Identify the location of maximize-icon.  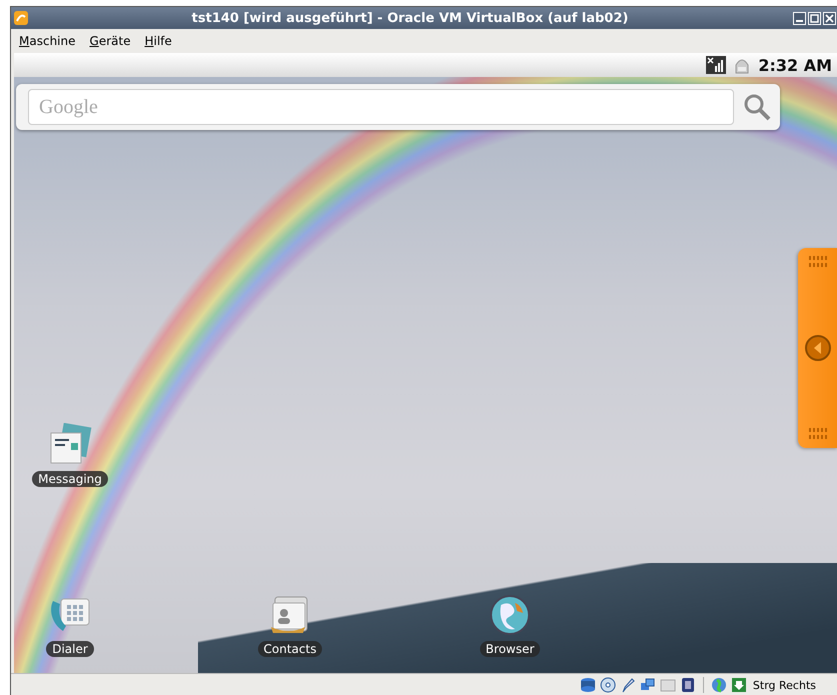
(814, 18).